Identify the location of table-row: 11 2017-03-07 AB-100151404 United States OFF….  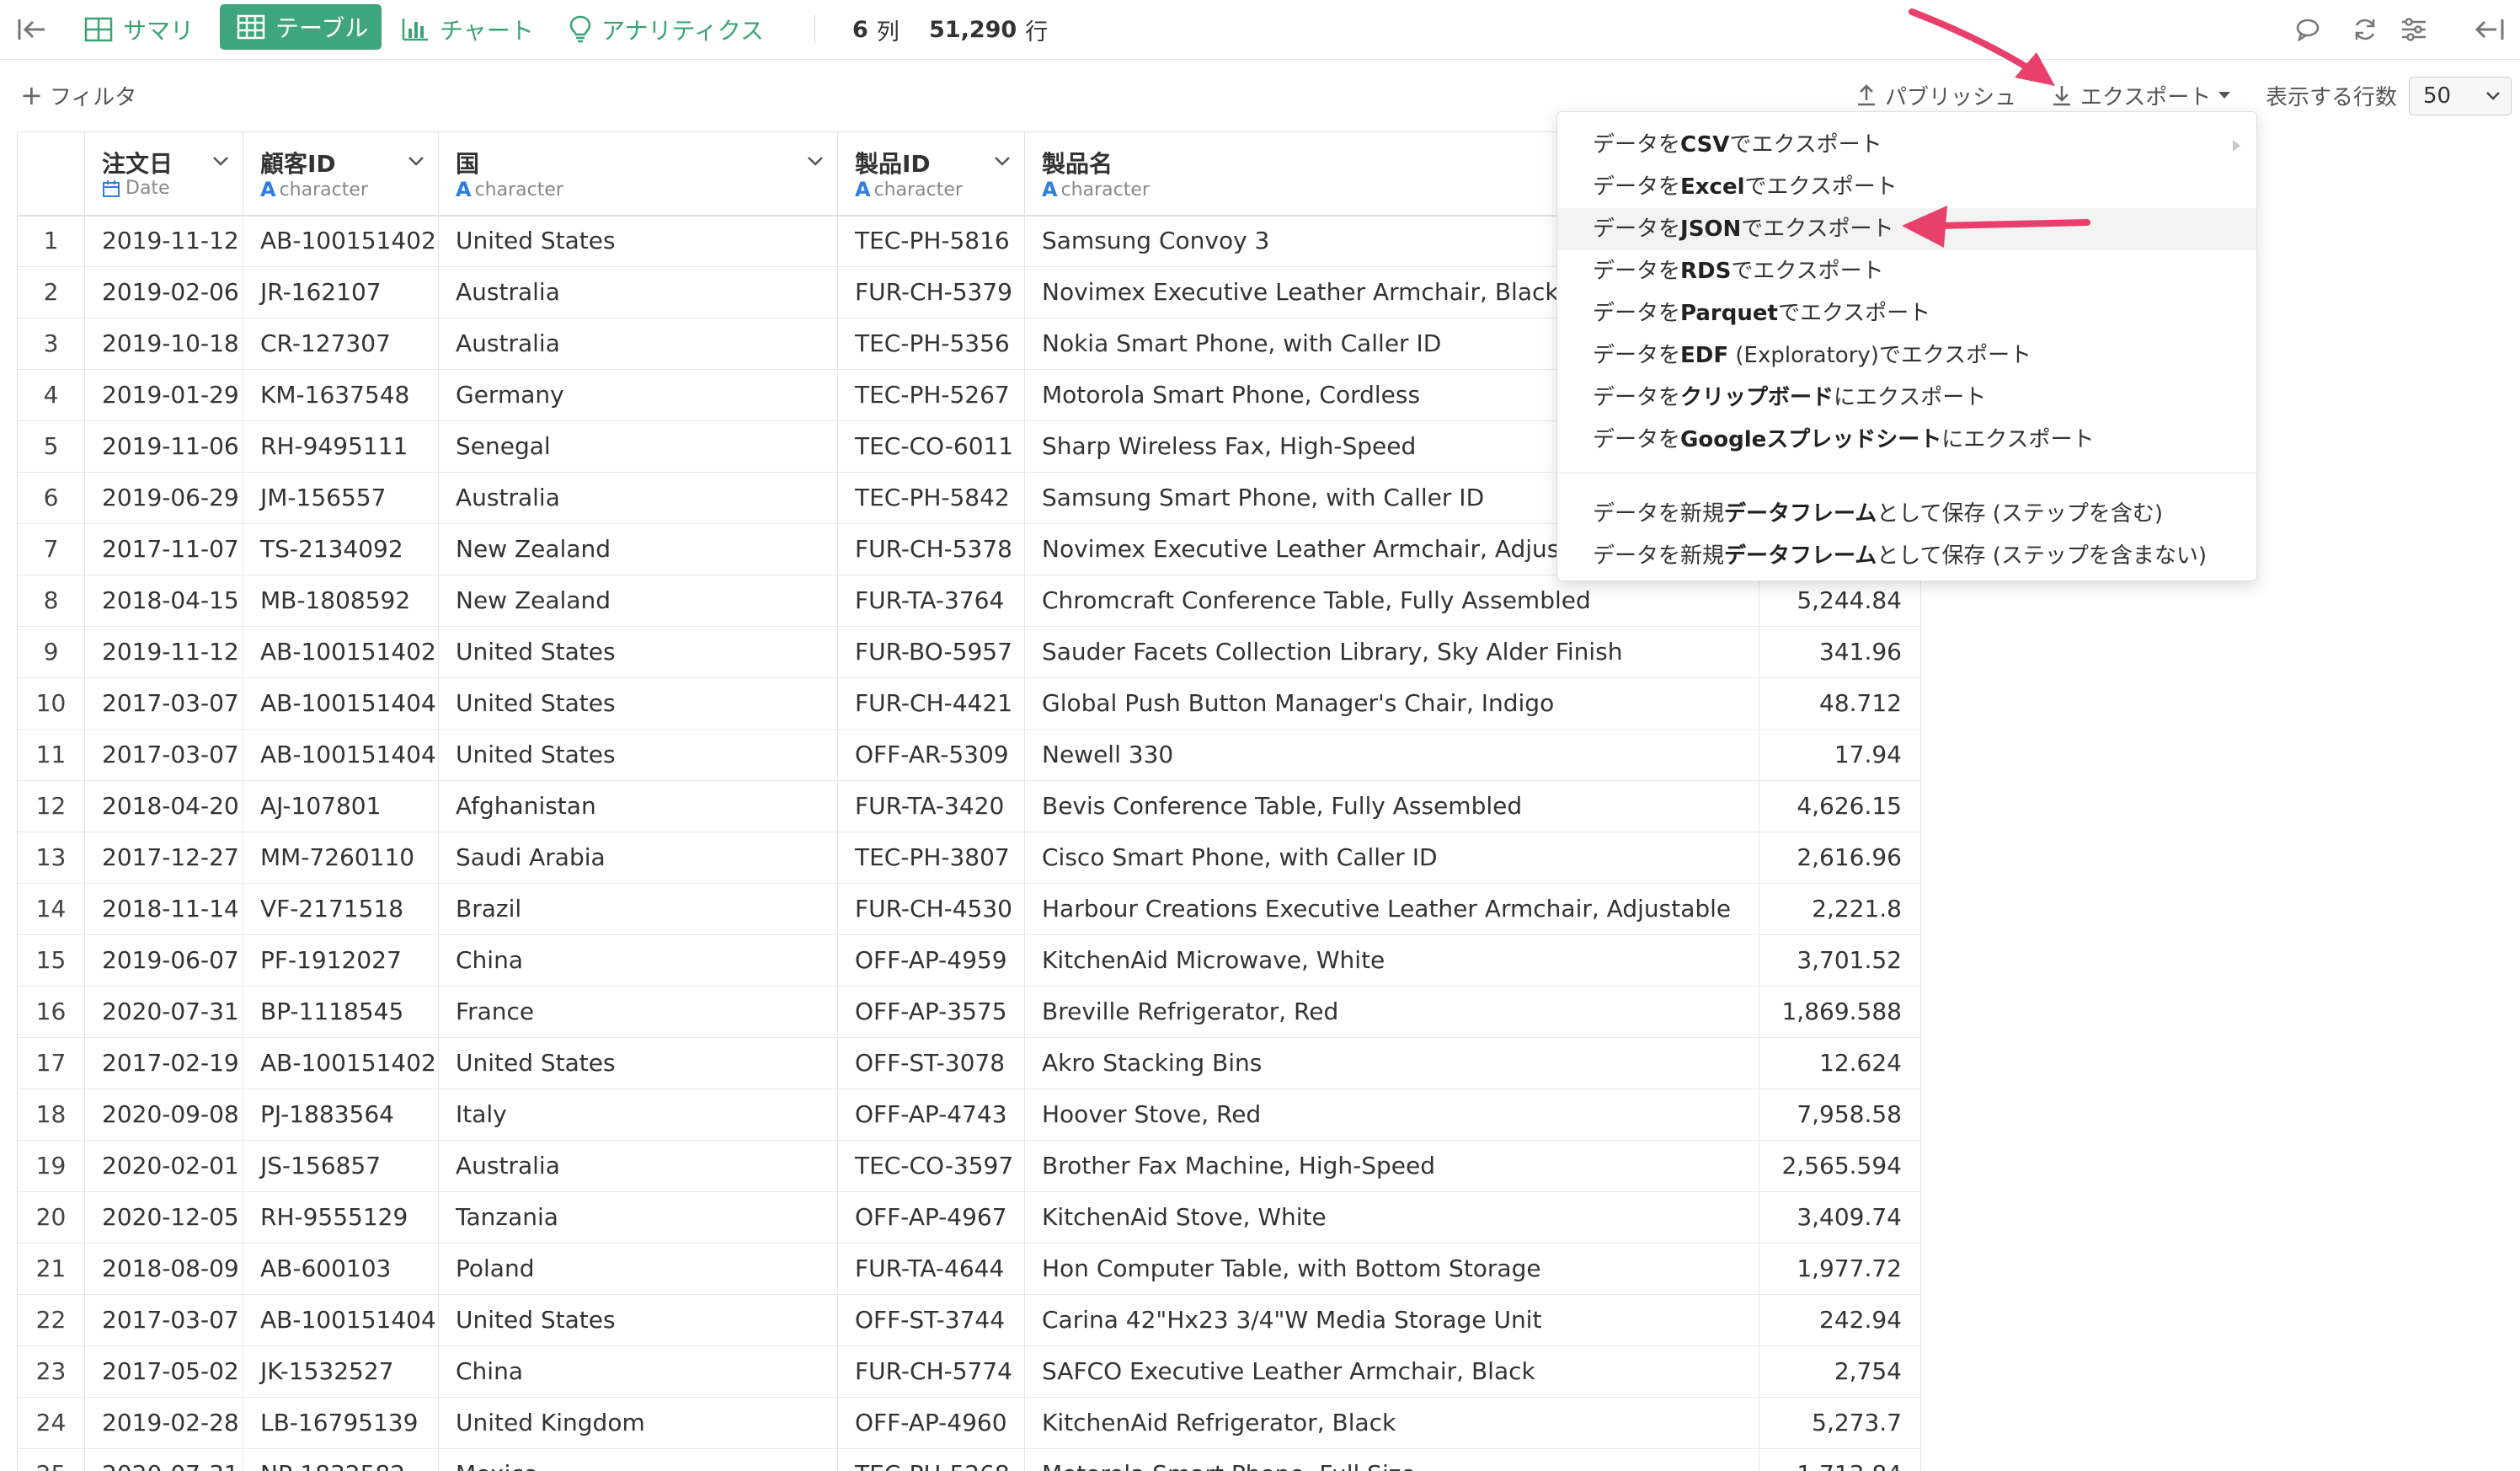
(970, 756).